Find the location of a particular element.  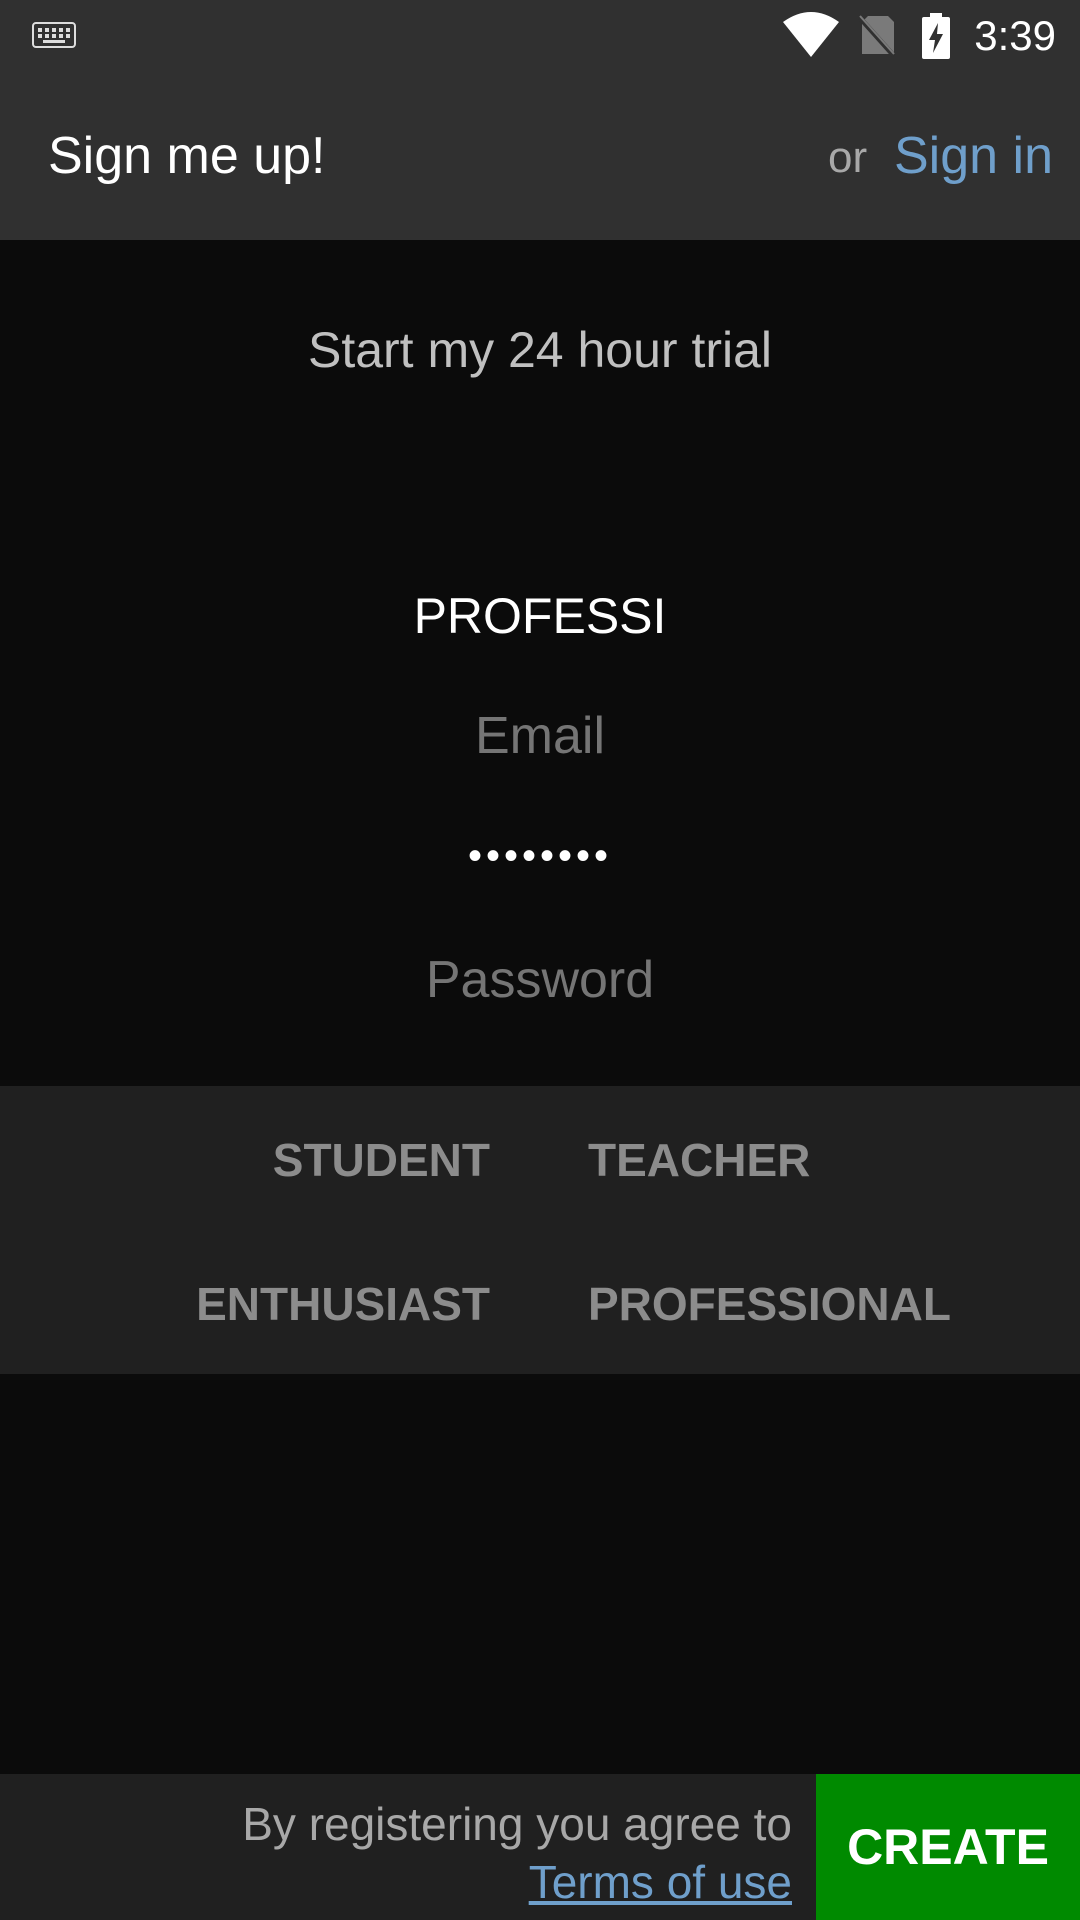

page-title: Sign me up! is located at coordinates (187, 156).